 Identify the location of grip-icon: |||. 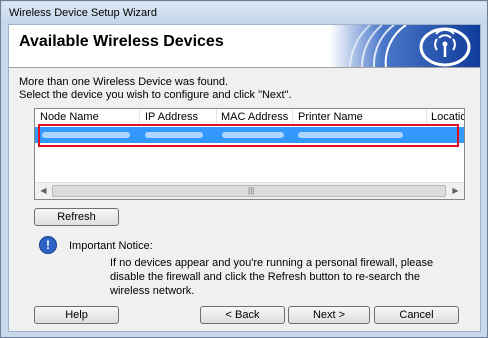
(251, 190).